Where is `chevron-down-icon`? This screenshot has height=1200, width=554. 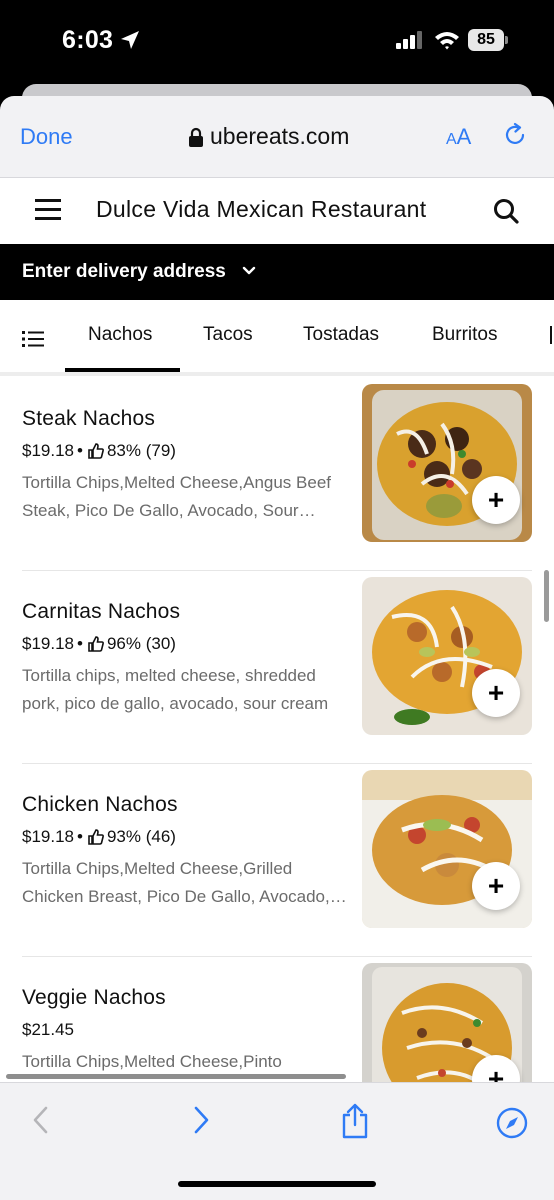
chevron-down-icon is located at coordinates (249, 270).